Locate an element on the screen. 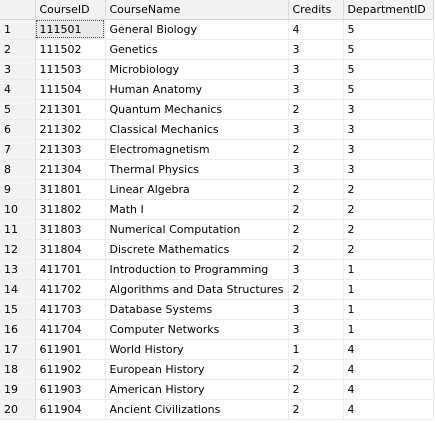  cell-coursename: Ancient Civilizations is located at coordinates (197, 409).